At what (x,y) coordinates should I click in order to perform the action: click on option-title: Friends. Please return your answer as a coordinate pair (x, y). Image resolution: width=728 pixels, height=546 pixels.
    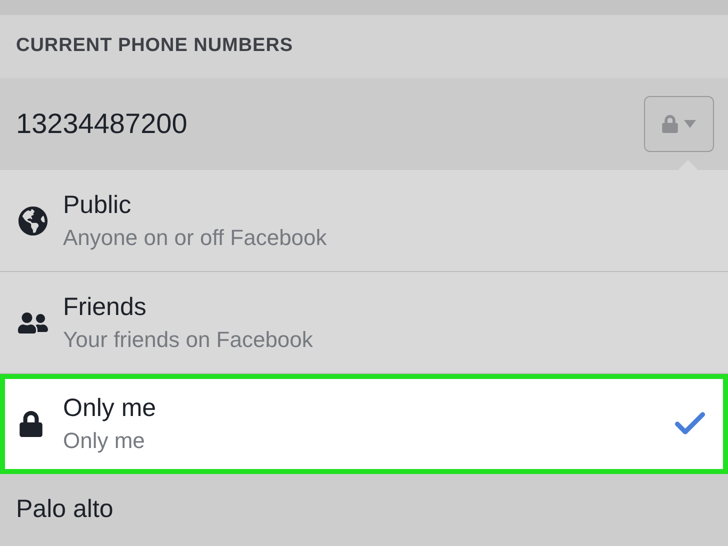
    Looking at the image, I should click on (105, 307).